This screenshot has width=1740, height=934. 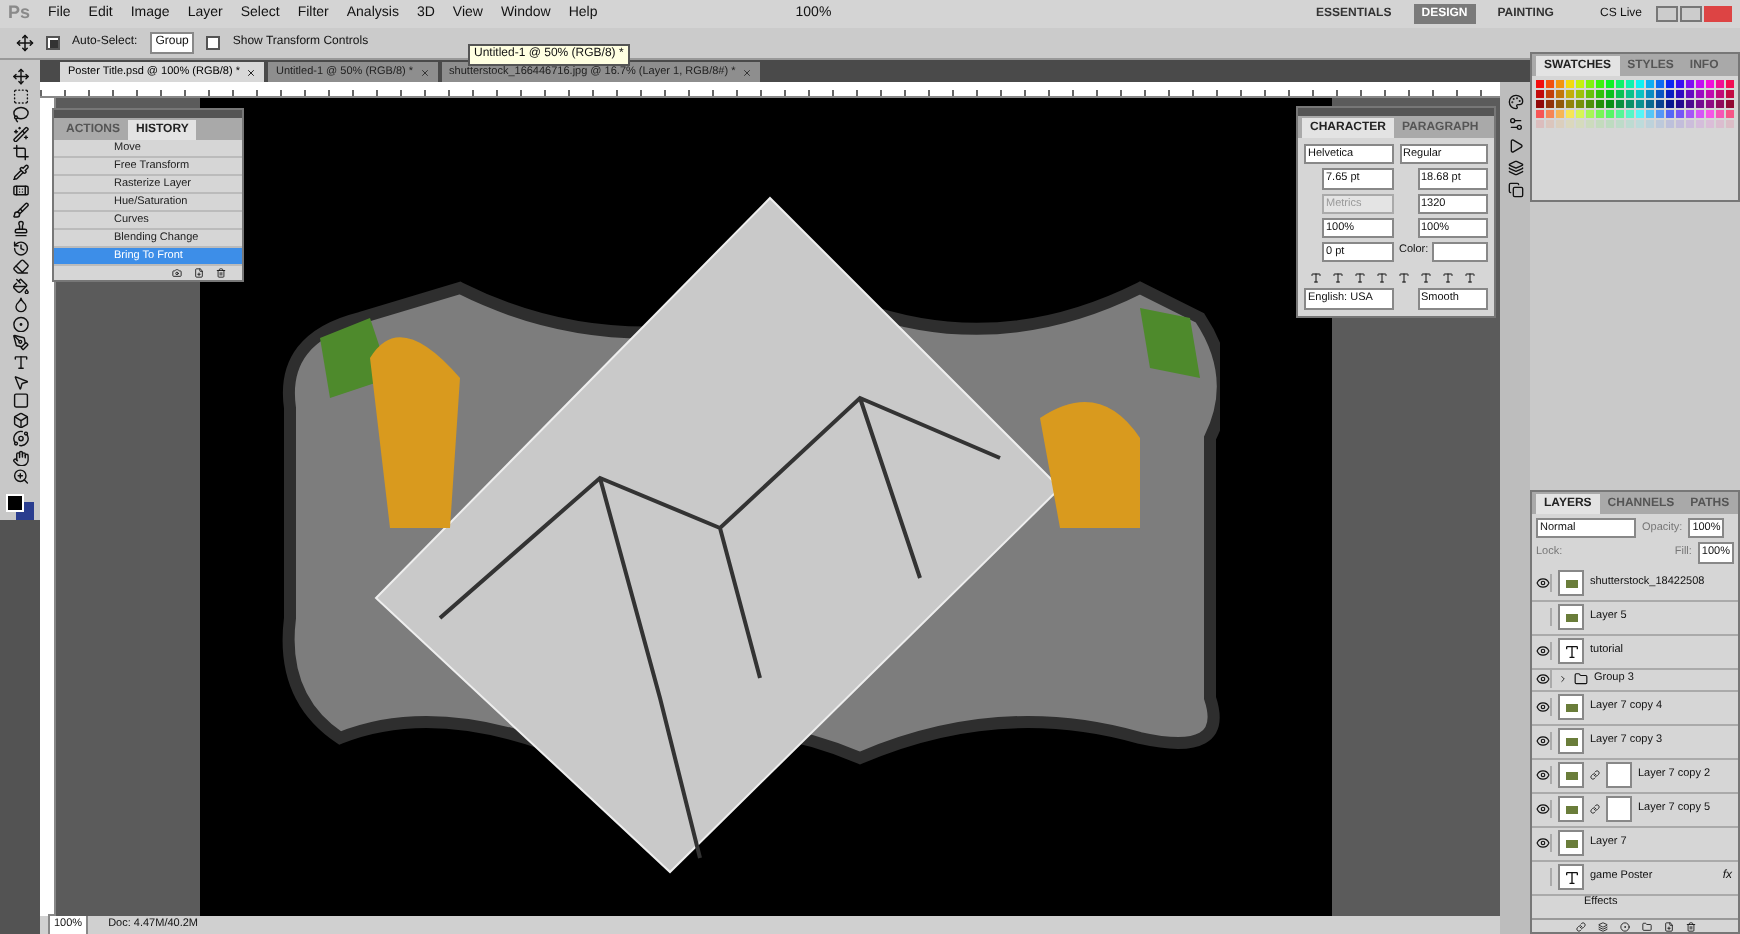 I want to click on window-controls-icon, so click(x=1694, y=14).